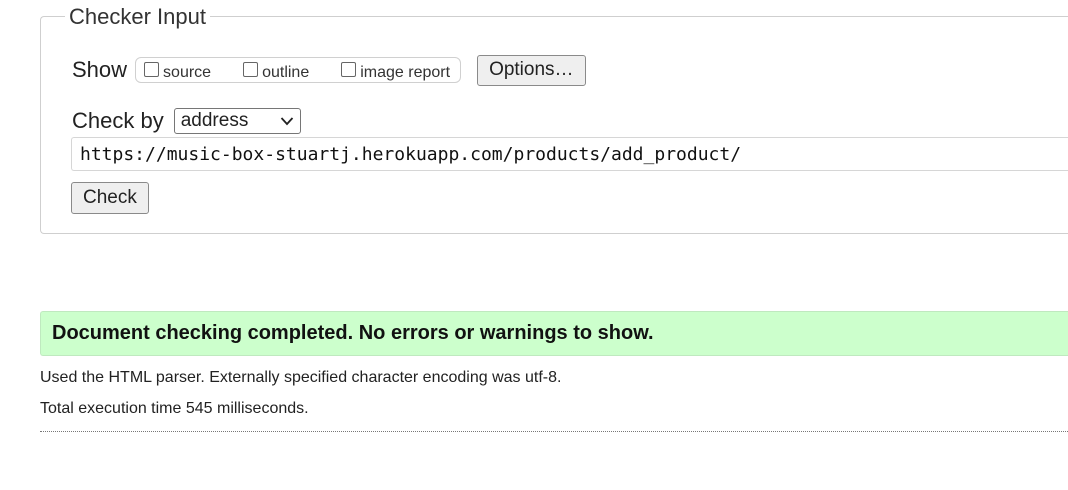  I want to click on show-outline-option: outline, so click(276, 70).